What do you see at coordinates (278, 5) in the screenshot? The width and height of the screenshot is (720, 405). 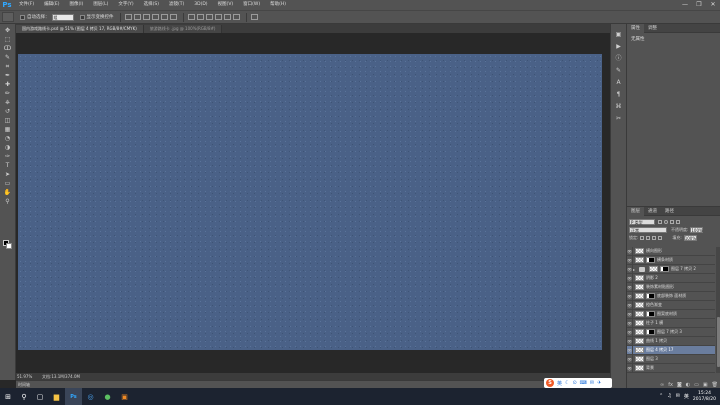 I see `menu-item: 帮助(H)` at bounding box center [278, 5].